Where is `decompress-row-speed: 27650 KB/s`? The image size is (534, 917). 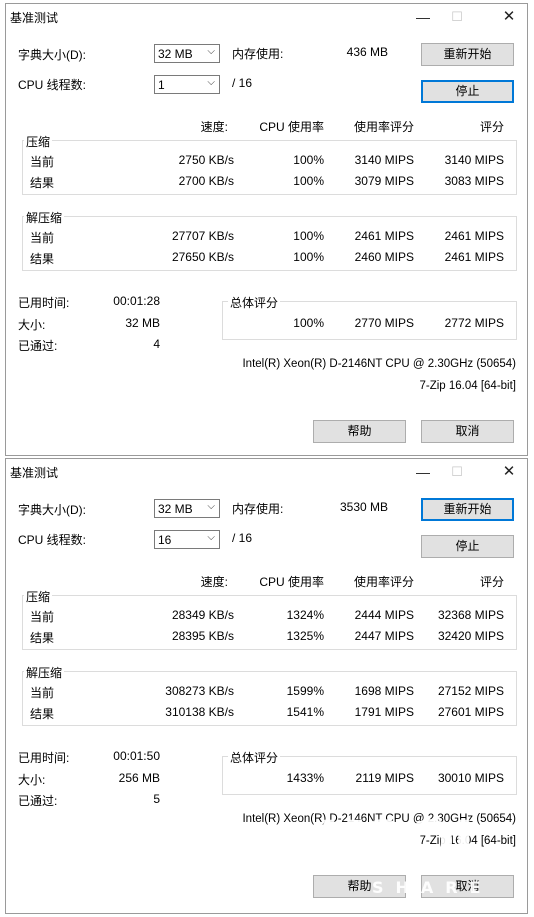
decompress-row-speed: 27650 KB/s is located at coordinates (202, 257).